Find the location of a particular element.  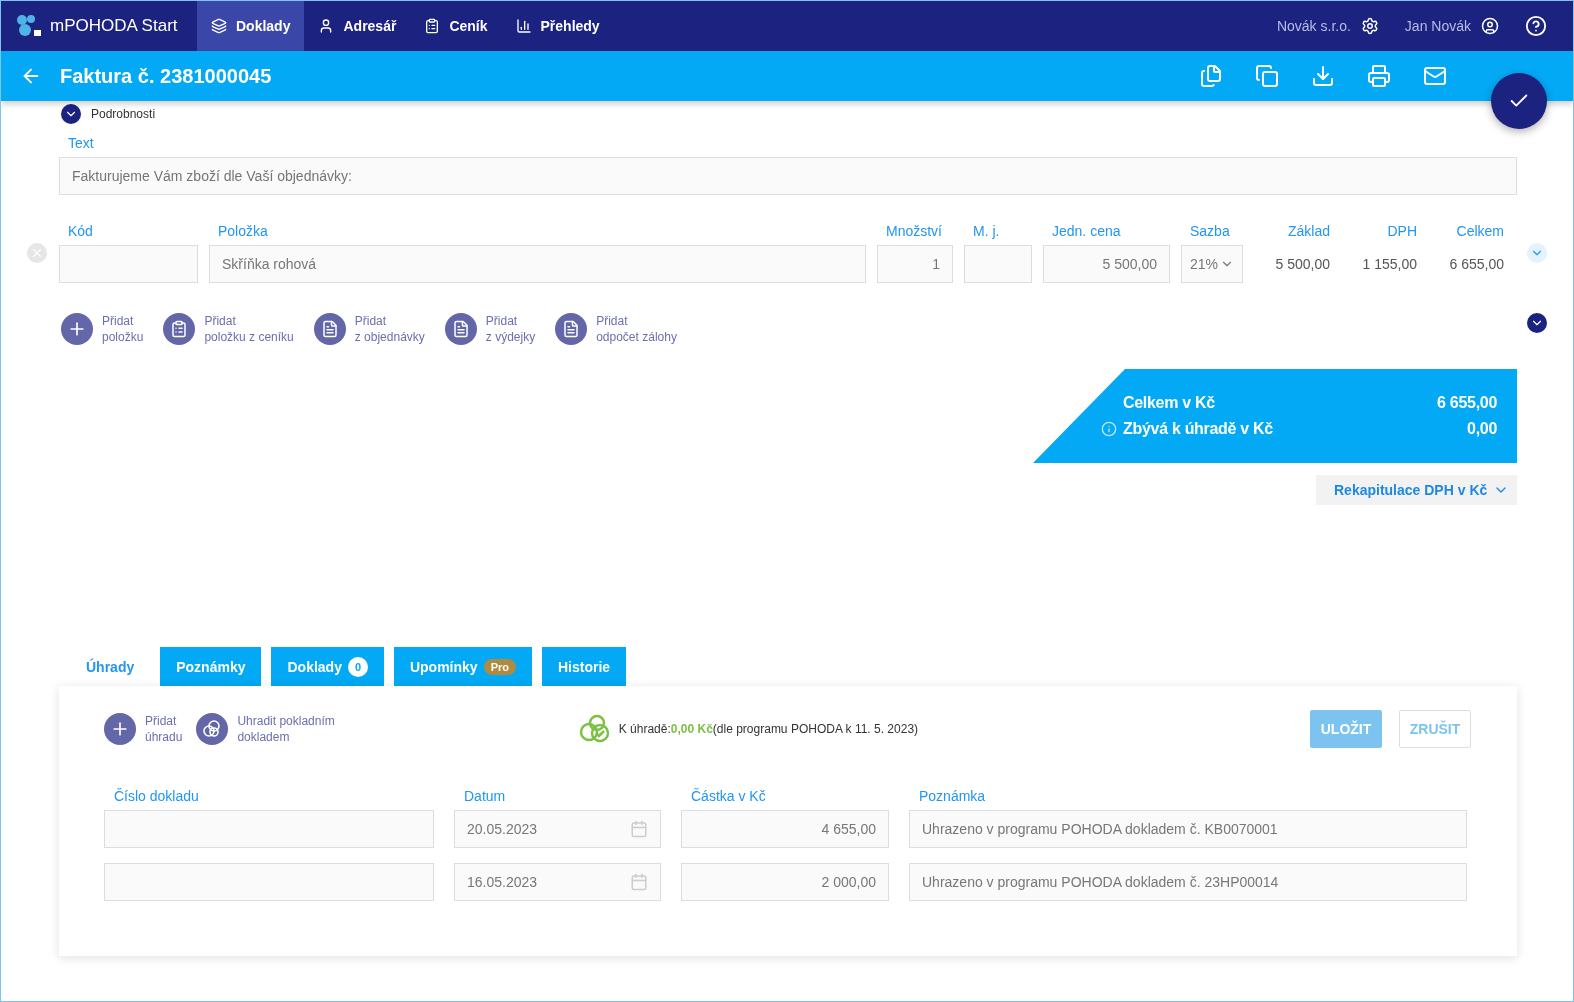

rate-select: 21% is located at coordinates (1212, 264).